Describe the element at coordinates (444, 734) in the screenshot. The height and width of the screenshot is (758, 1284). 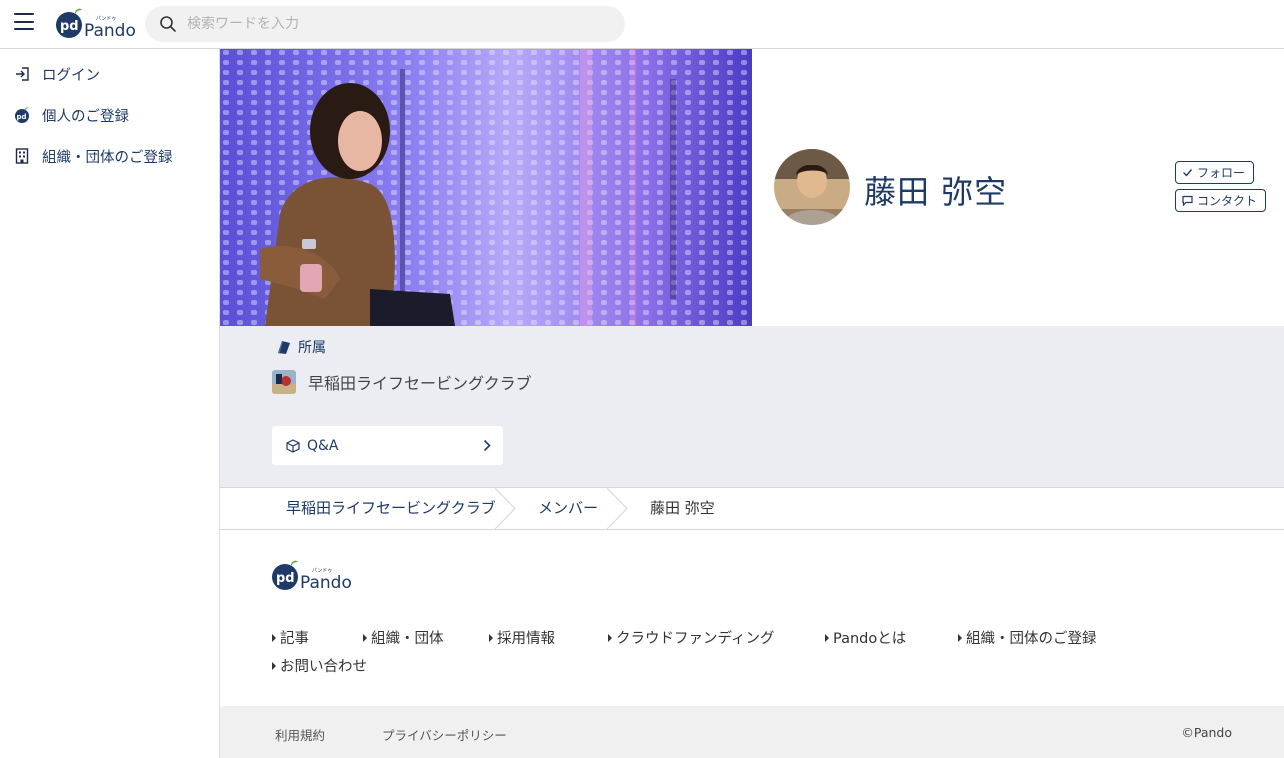
I see `privacy-link: プライバシーポリシー` at that location.